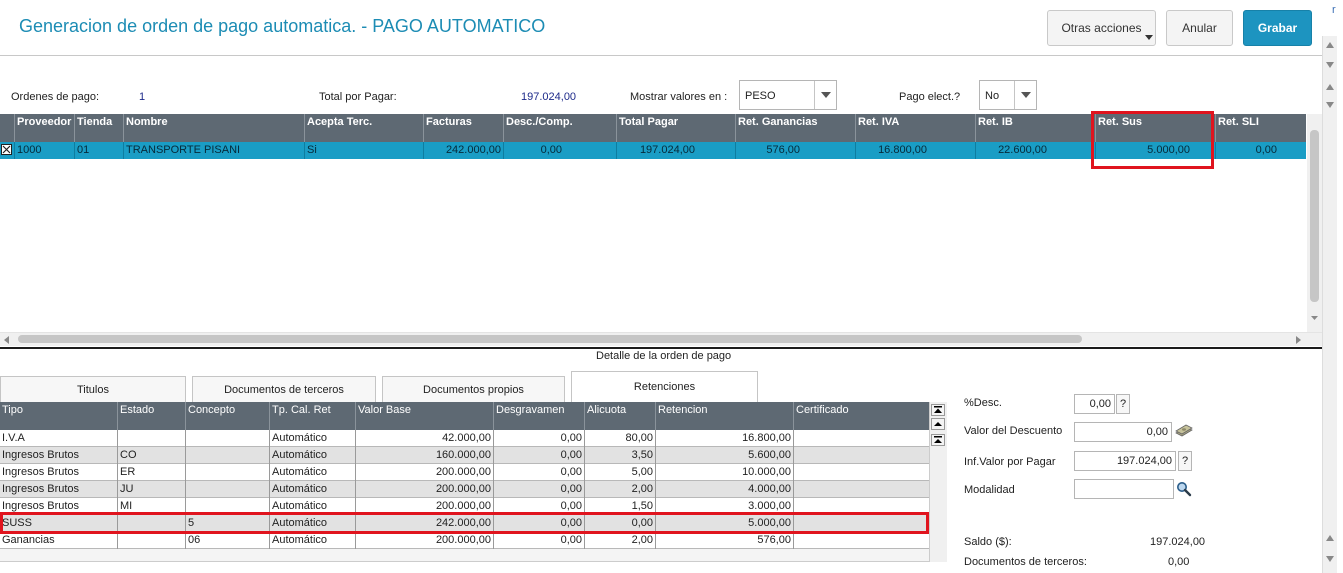  I want to click on cell: 197.024,00, so click(676, 150).